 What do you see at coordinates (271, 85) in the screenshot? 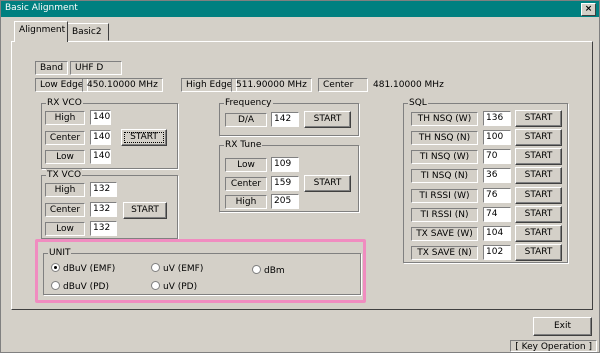
I see `high-edge-value: 511.90000 MHz` at bounding box center [271, 85].